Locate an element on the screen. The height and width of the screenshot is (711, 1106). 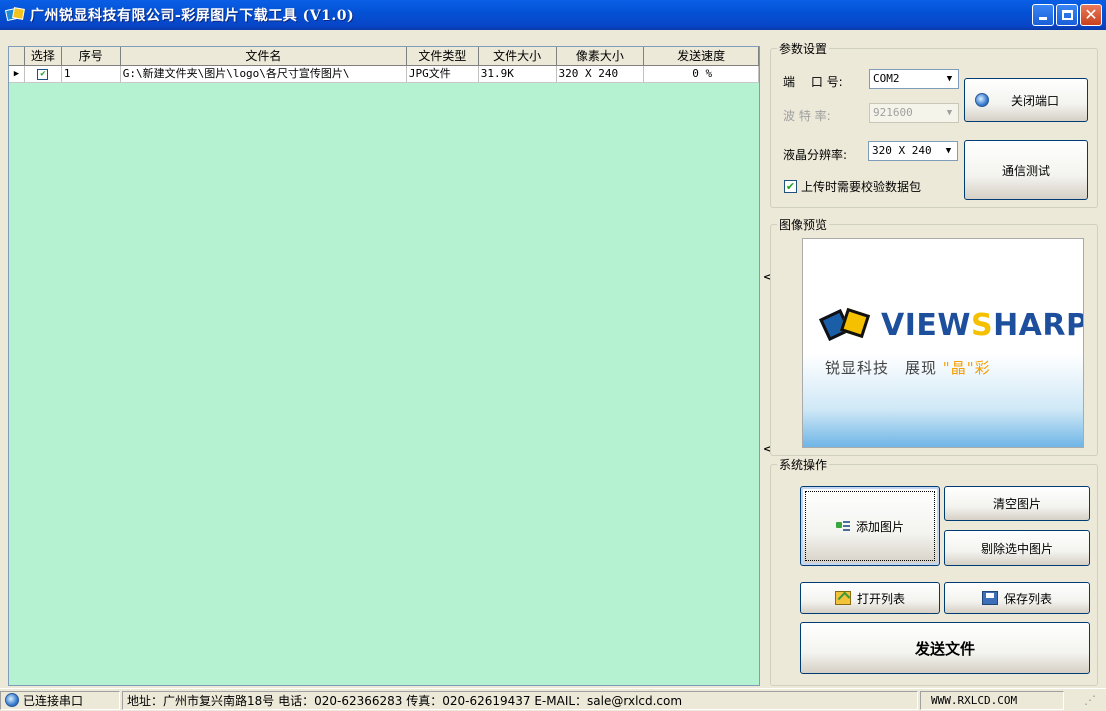
close-port-button: 关闭端口 is located at coordinates (1026, 100).